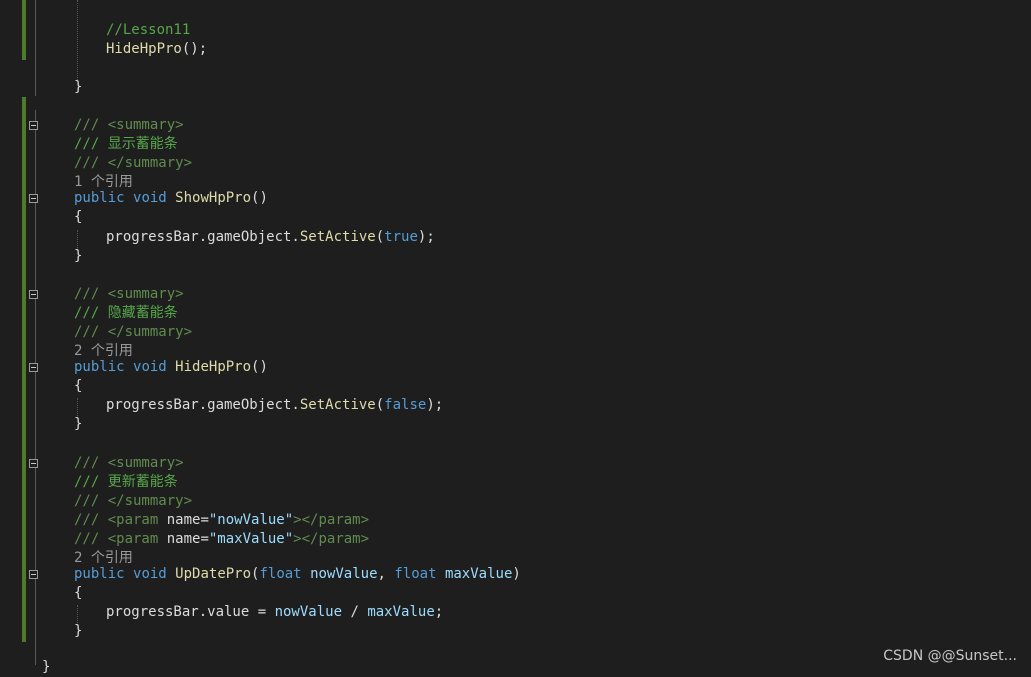 The width and height of the screenshot is (1031, 677). I want to click on code-line: public void HideHpPro(), so click(171, 367).